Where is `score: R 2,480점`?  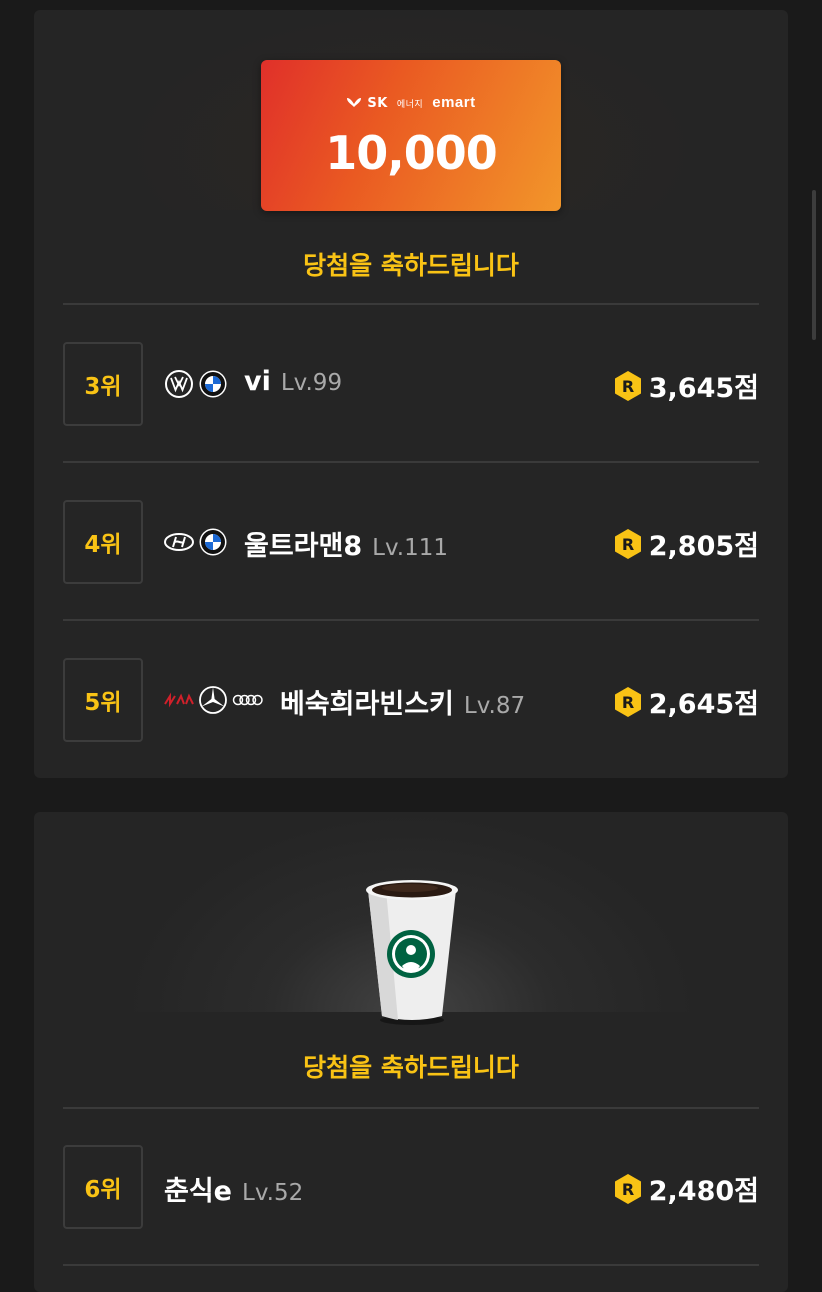 score: R 2,480점 is located at coordinates (686, 1188).